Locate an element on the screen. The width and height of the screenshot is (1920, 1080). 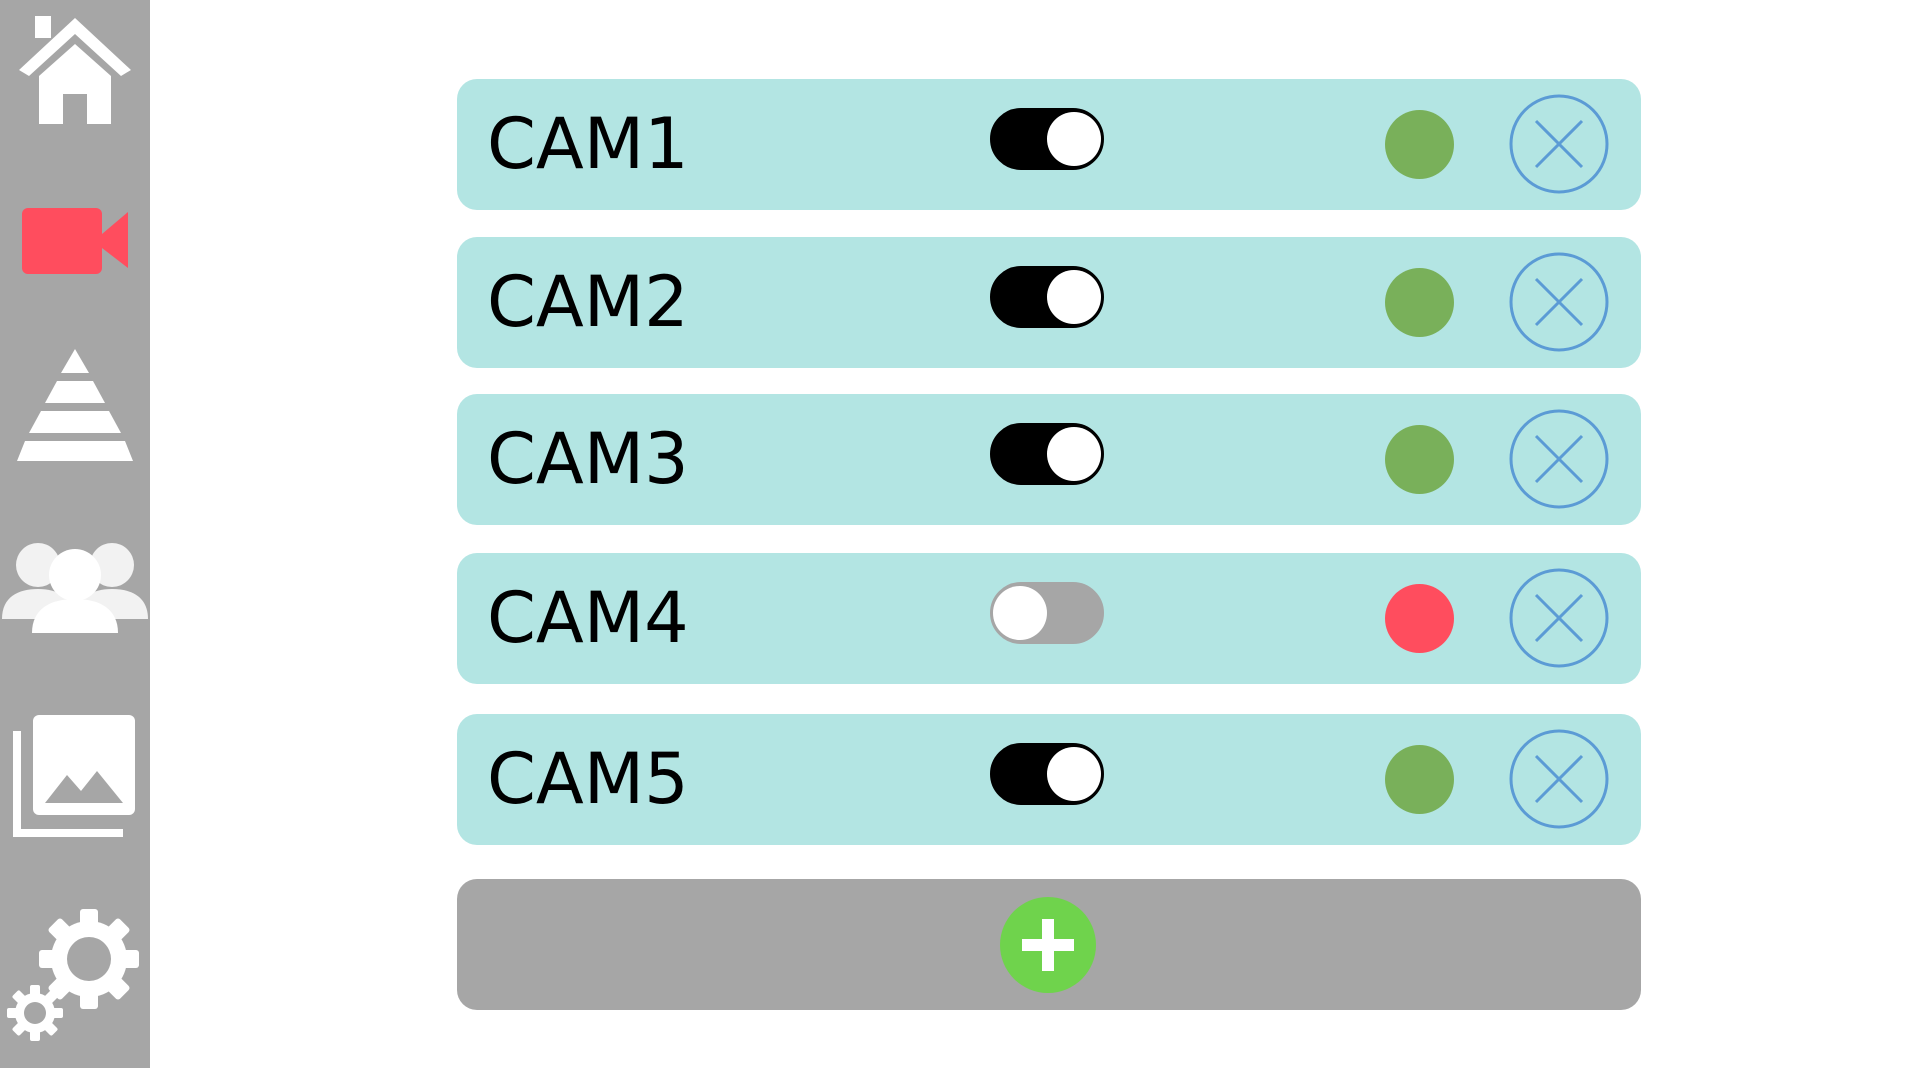
camera-name: CAM3 is located at coordinates (588, 459).